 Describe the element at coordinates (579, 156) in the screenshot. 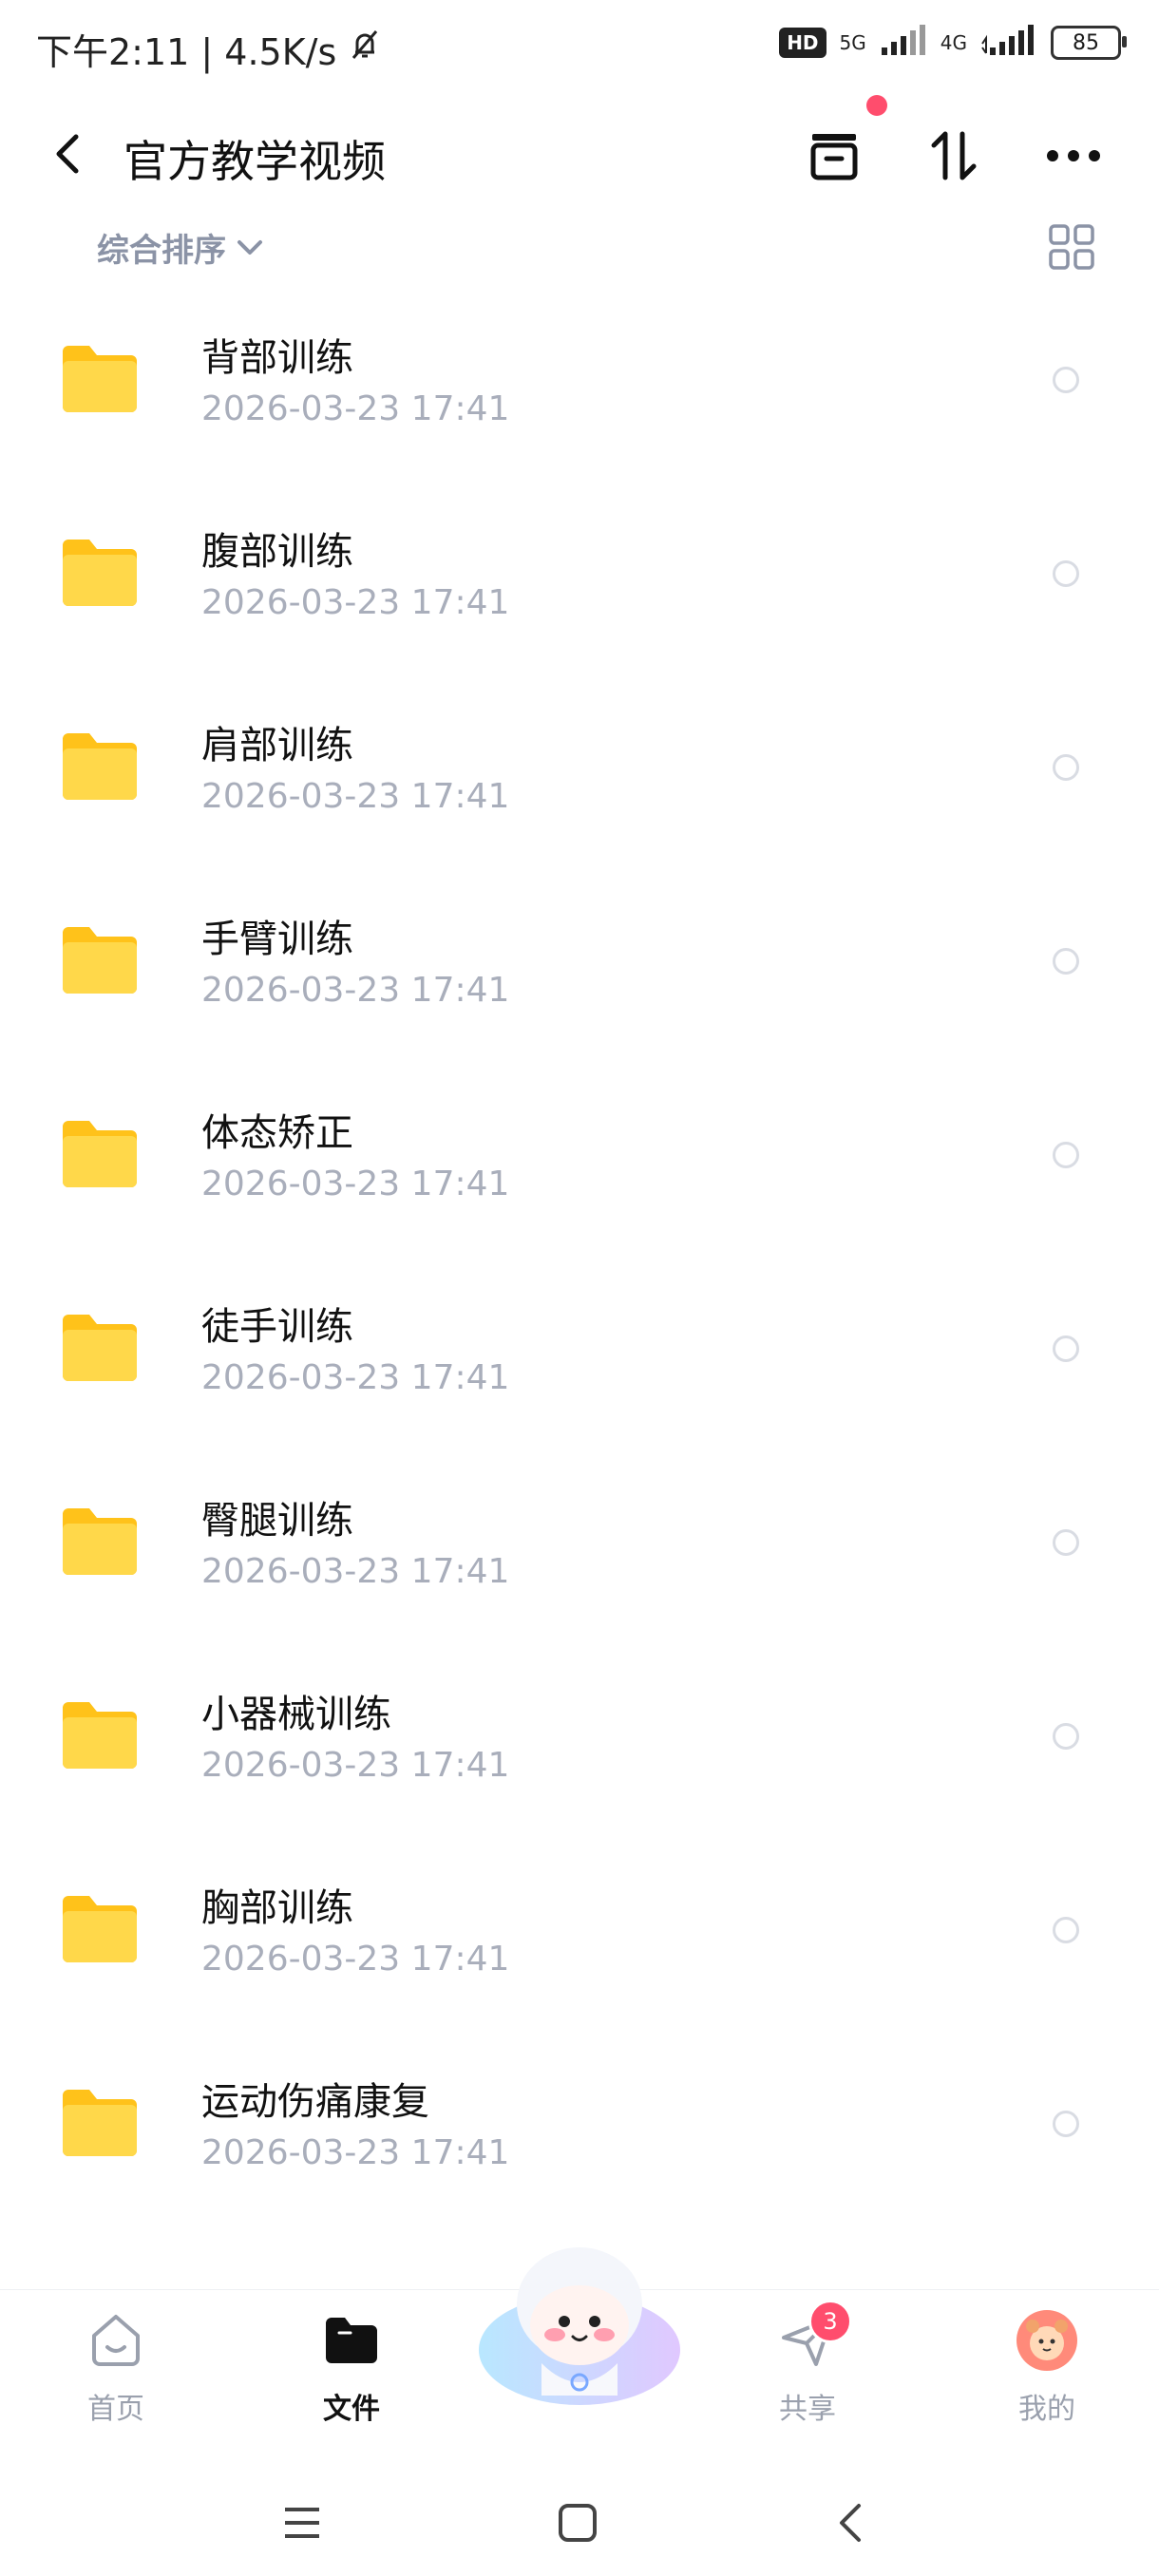

I see `header: 官方教学视频` at that location.